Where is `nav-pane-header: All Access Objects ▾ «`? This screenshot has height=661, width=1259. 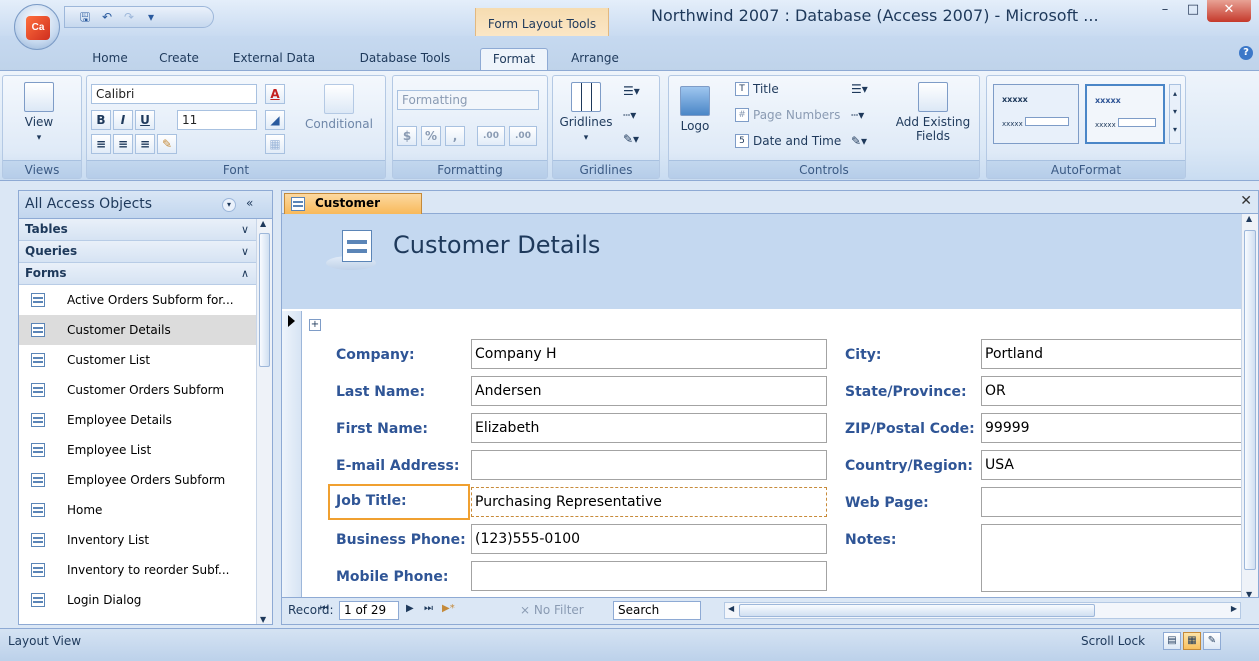 nav-pane-header: All Access Objects ▾ « is located at coordinates (145, 205).